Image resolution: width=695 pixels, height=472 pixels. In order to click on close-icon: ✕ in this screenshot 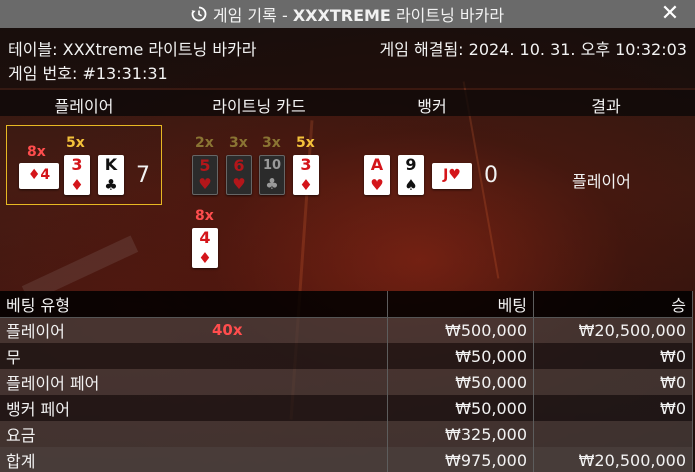, I will do `click(670, 13)`.